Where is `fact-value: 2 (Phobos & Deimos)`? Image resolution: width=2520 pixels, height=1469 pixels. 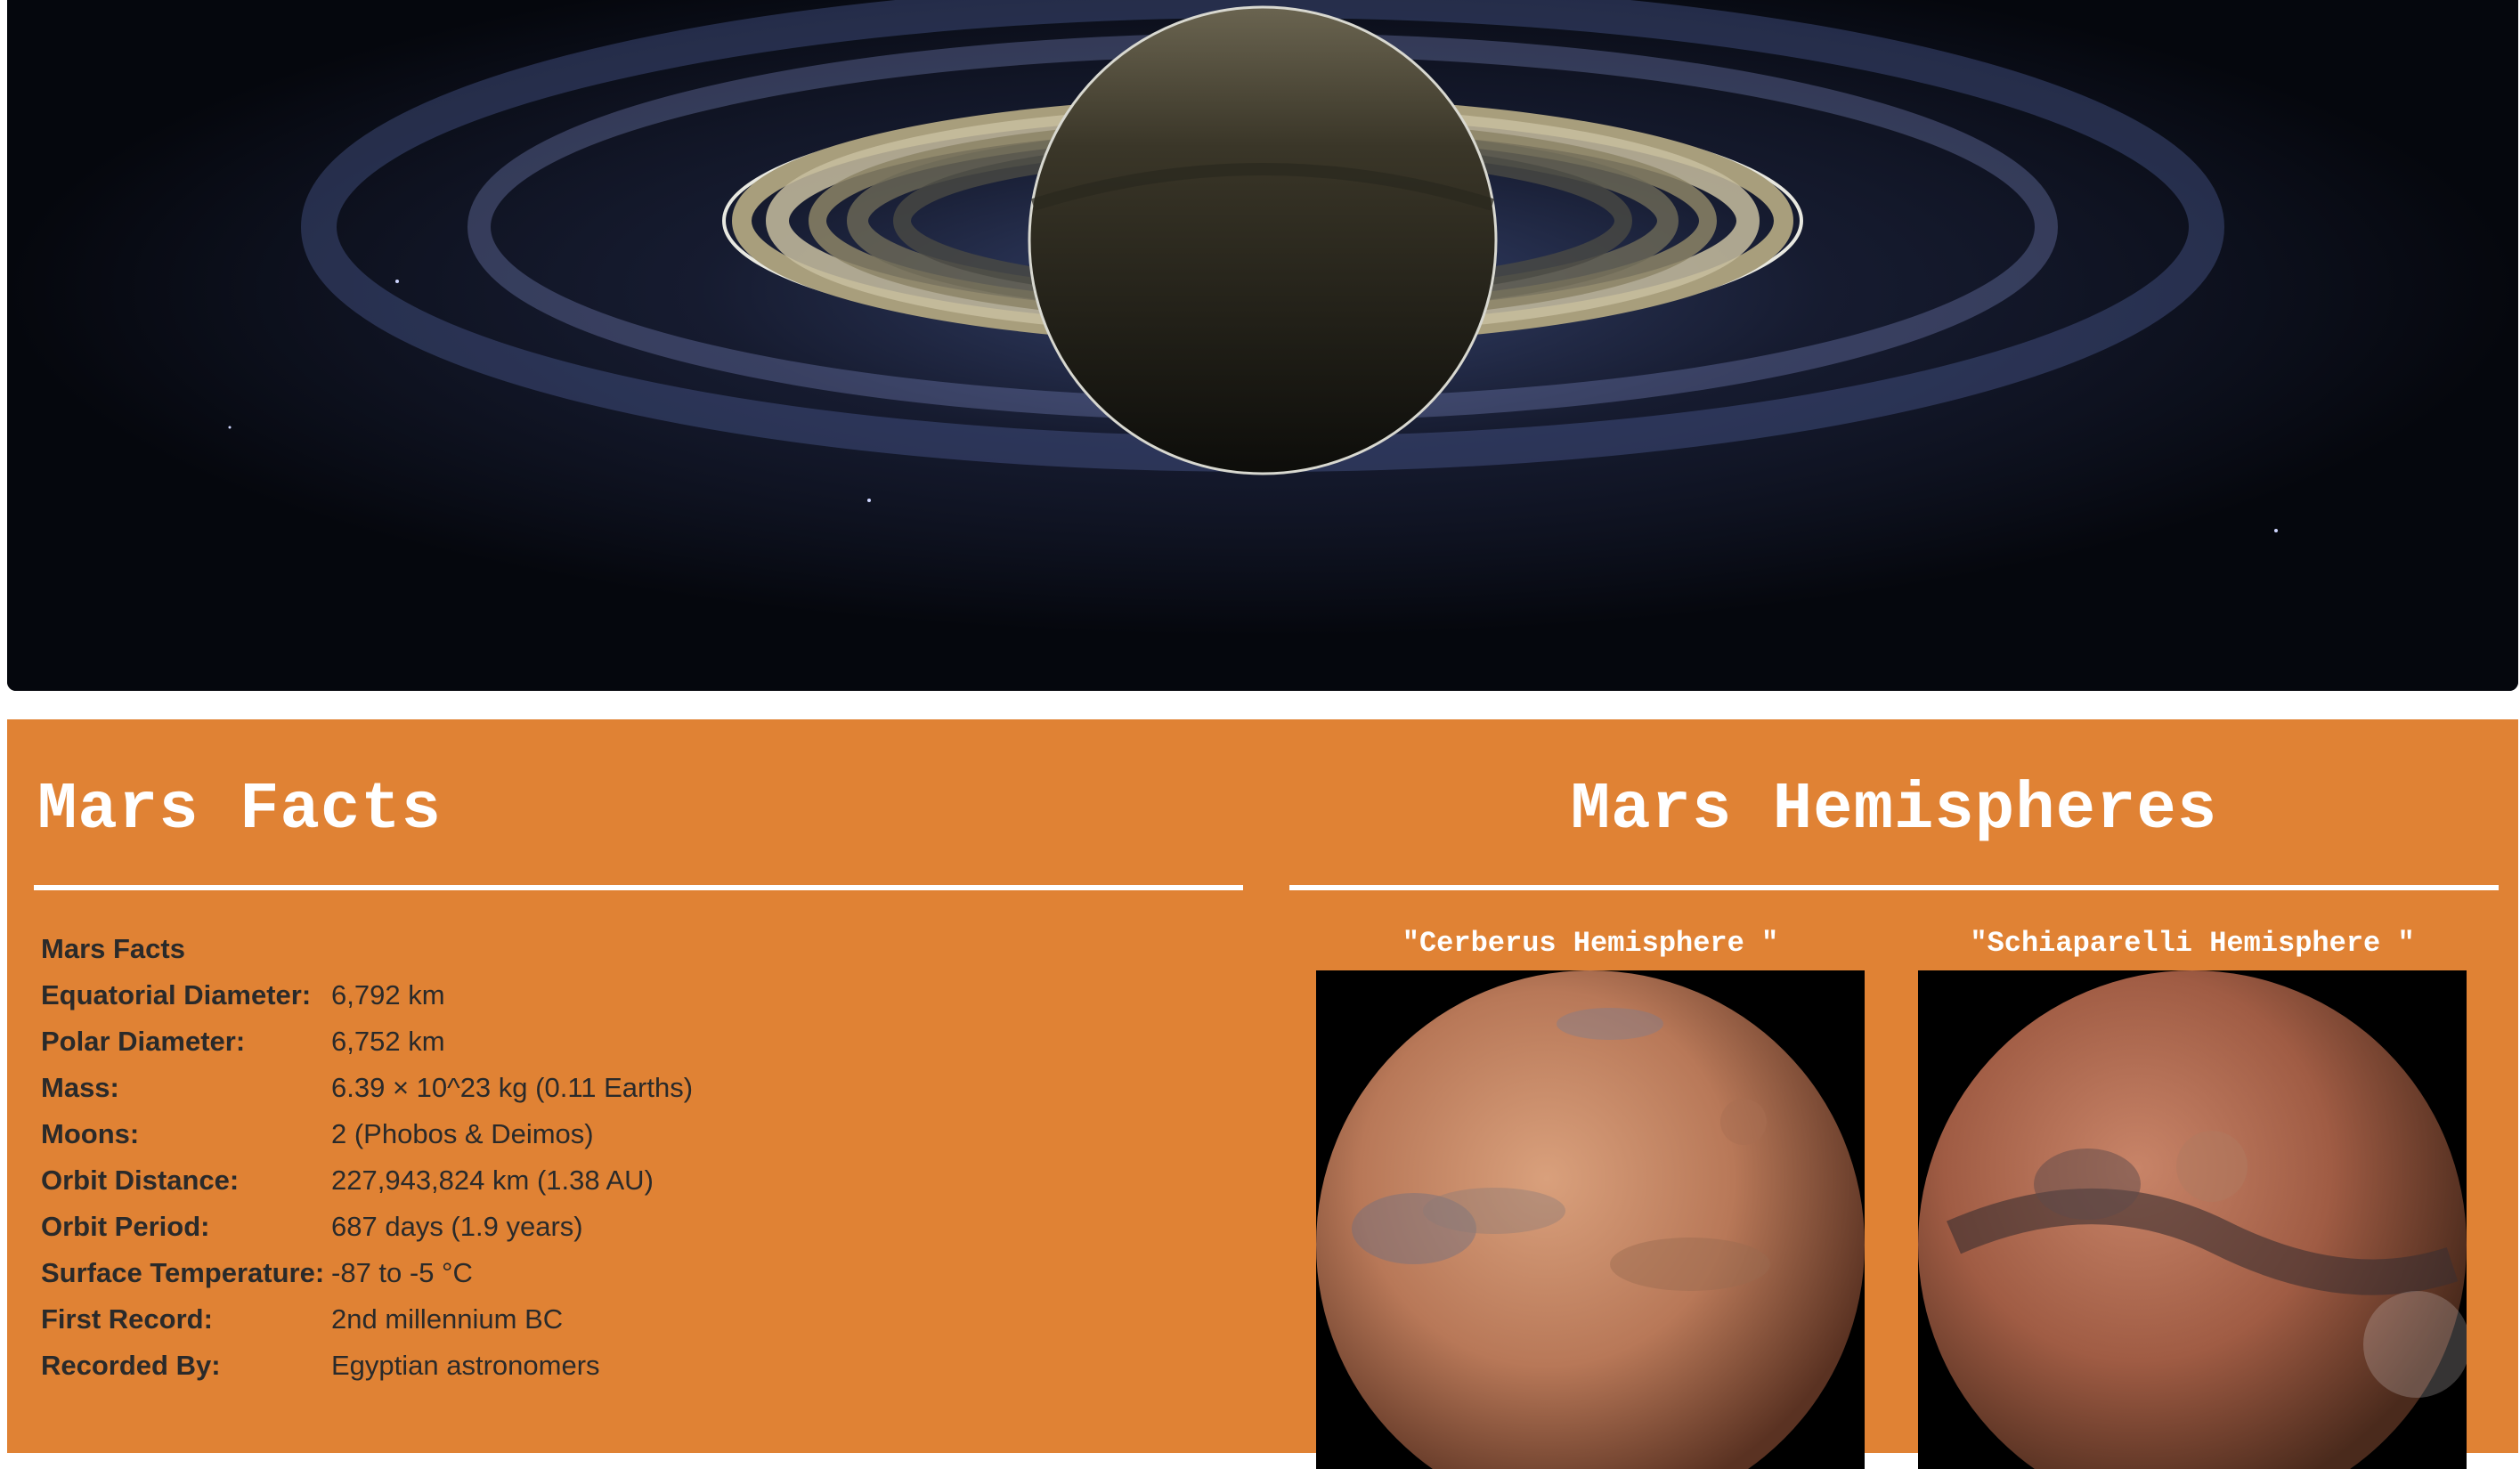
fact-value: 2 (Phobos & Deimos) is located at coordinates (463, 1133).